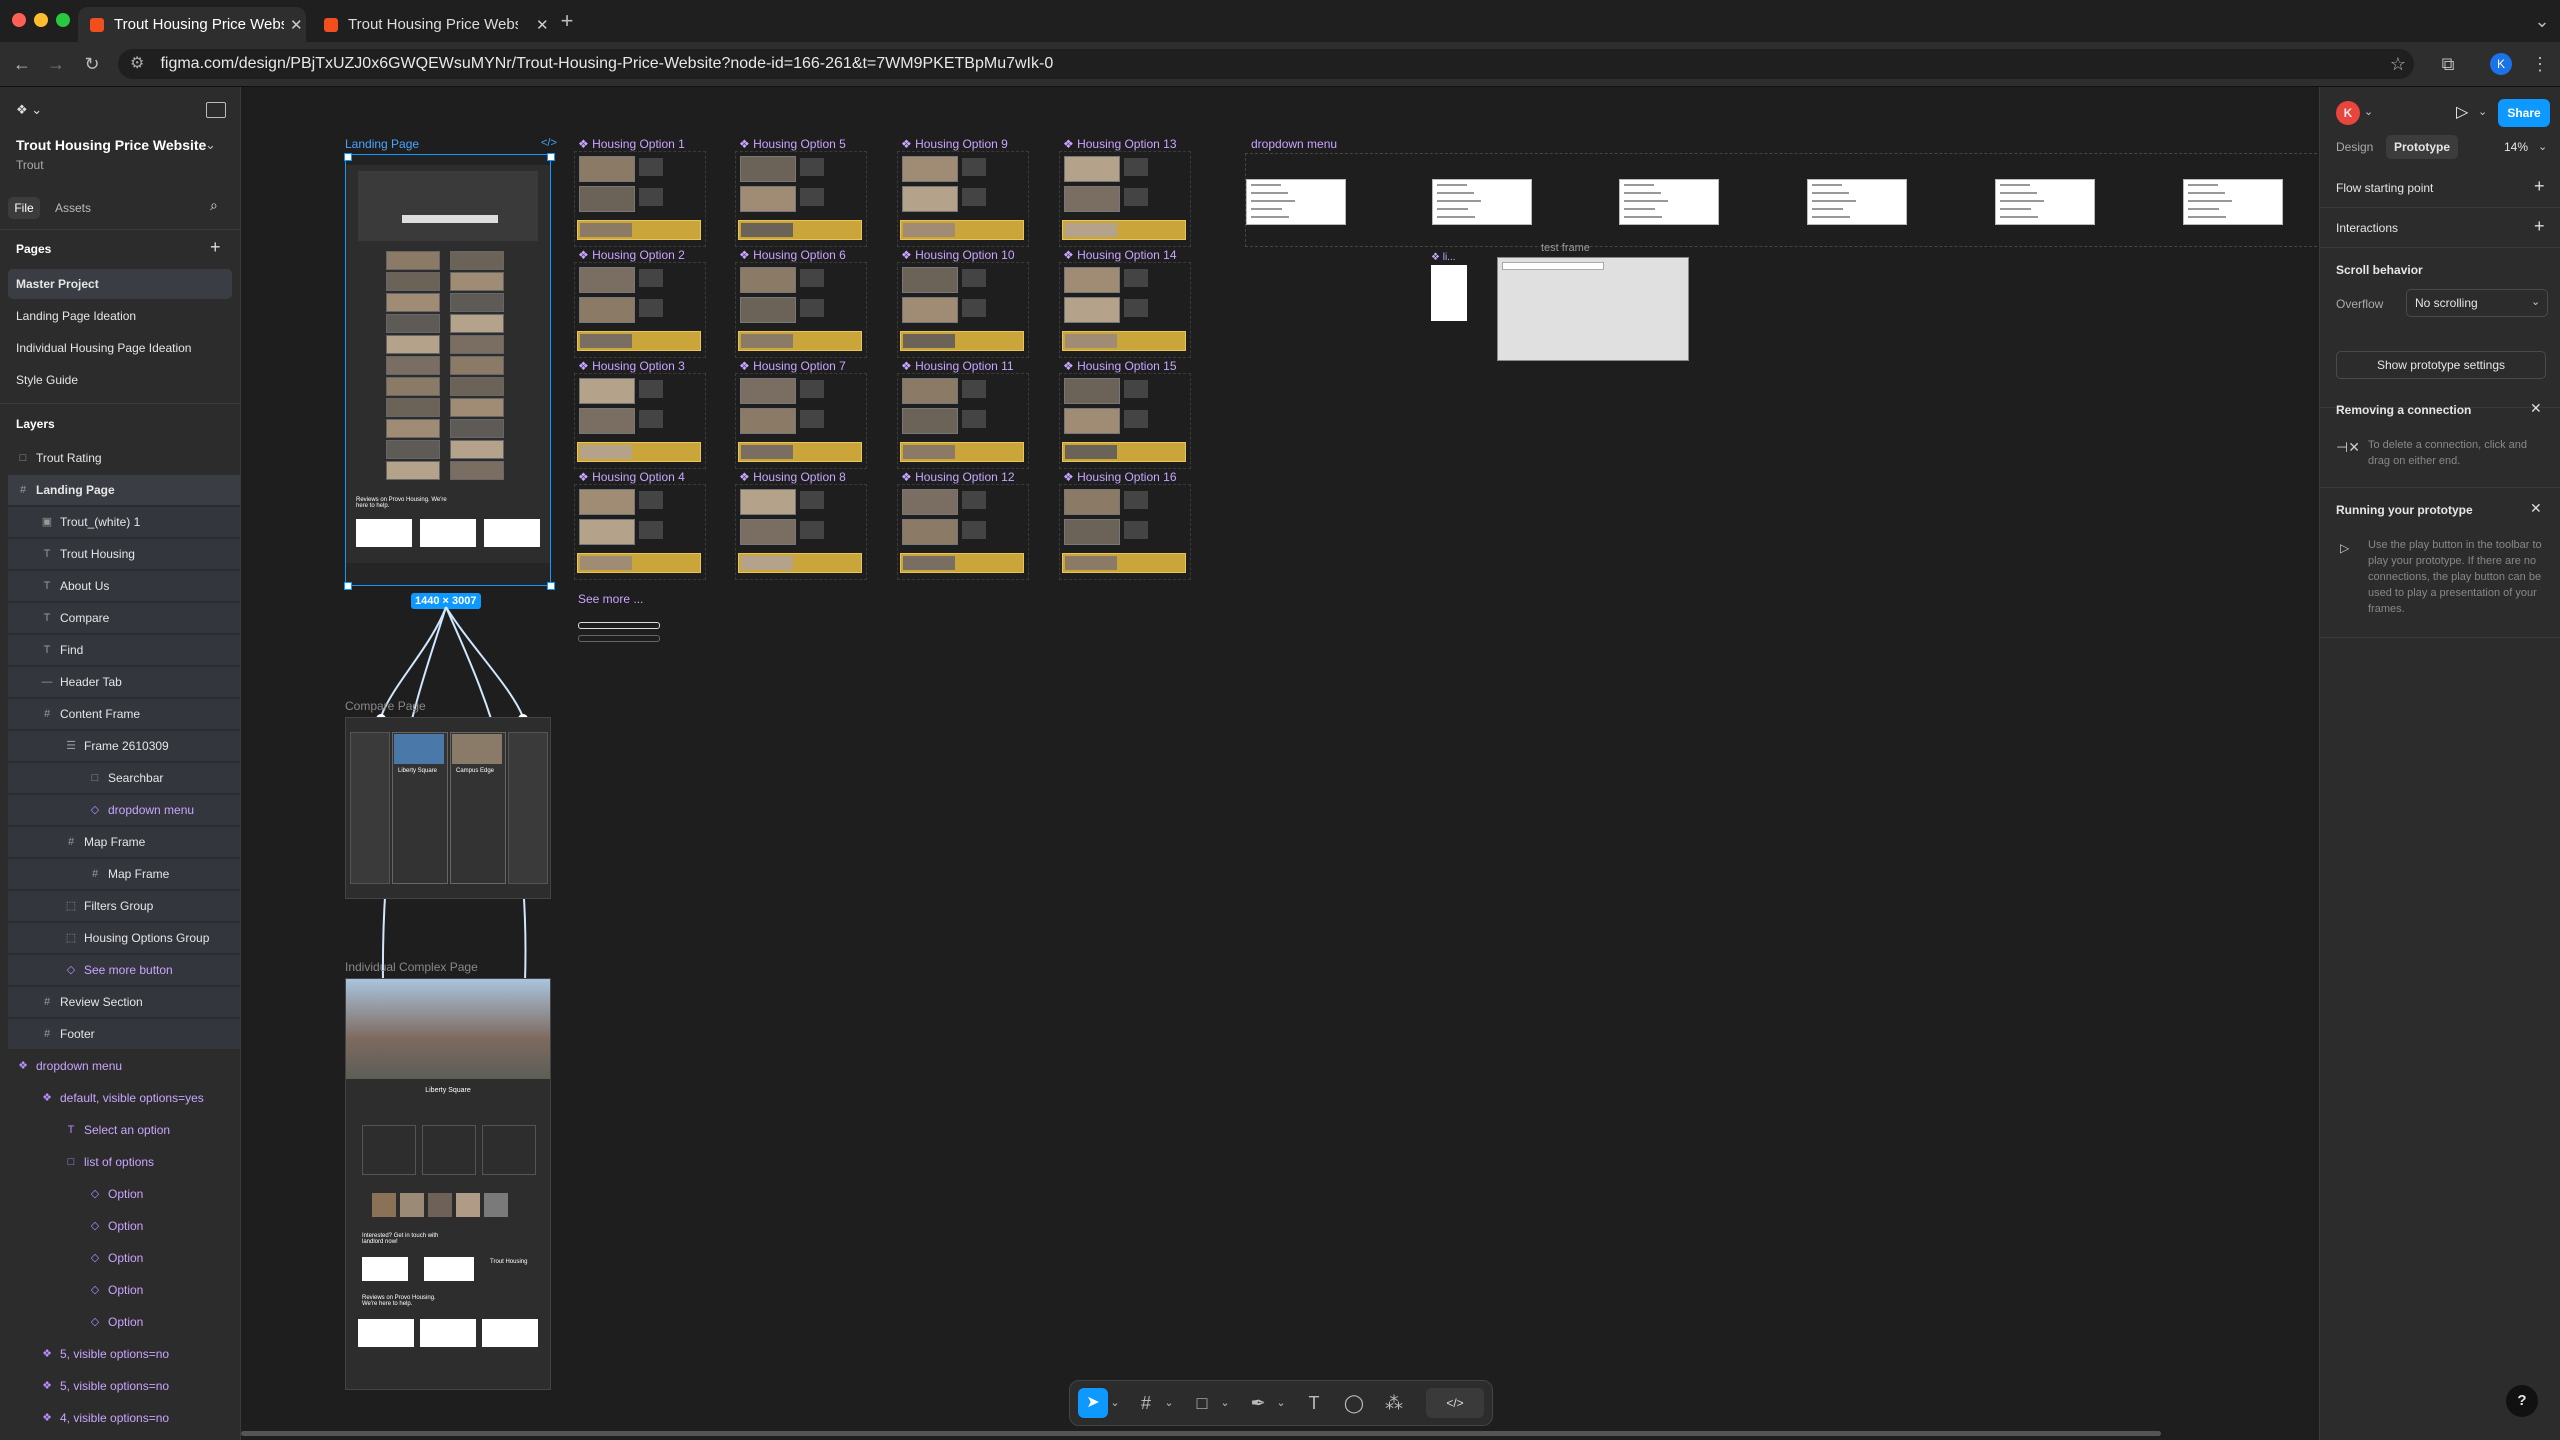  I want to click on zoom-chevron-icon: ⌄, so click(2542, 146).